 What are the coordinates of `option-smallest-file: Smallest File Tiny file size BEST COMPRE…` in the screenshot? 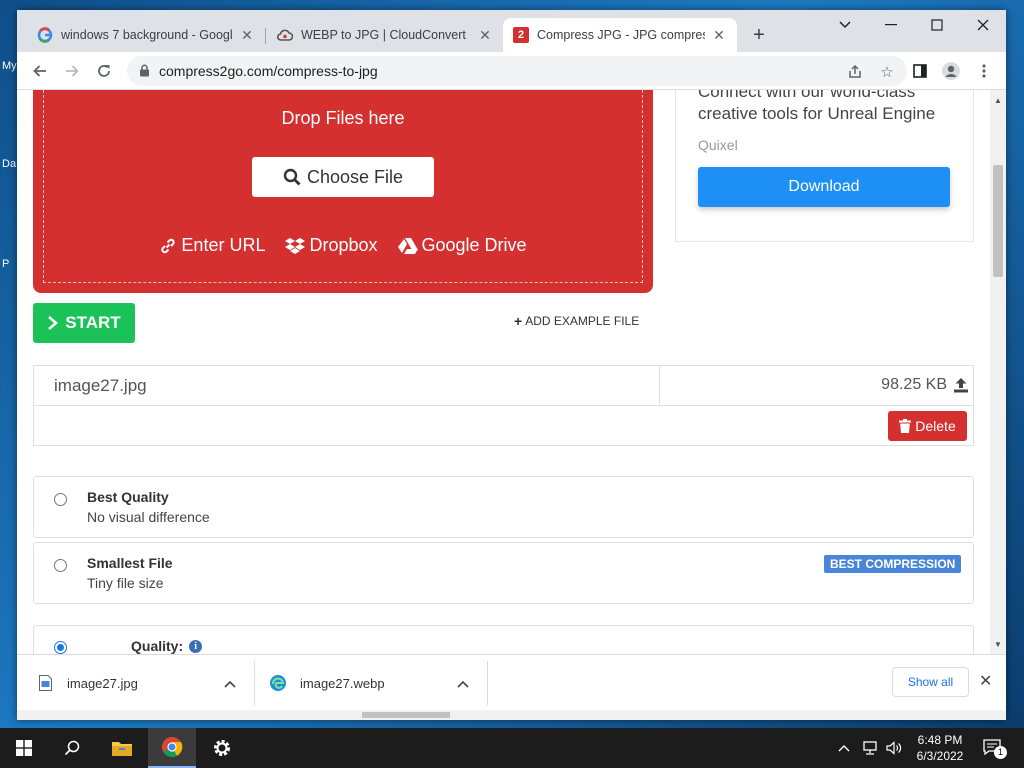 It's located at (503, 573).